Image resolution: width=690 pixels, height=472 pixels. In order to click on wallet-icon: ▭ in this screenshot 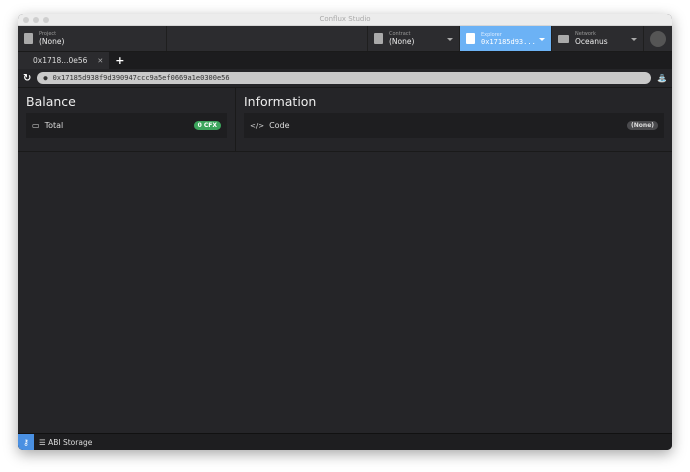, I will do `click(36, 125)`.